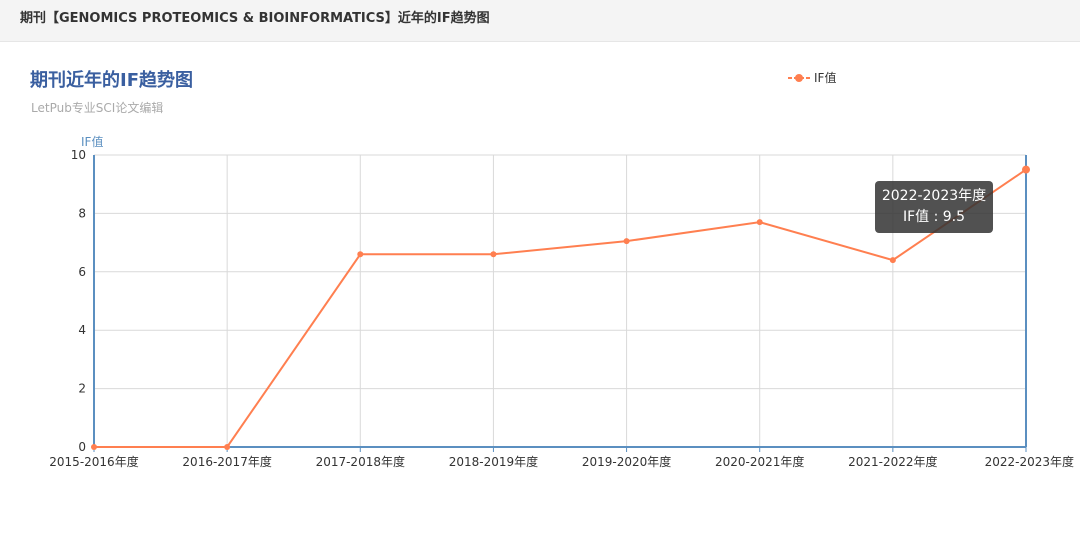 This screenshot has width=1080, height=542. I want to click on tooltip-value: IF值 : 9.5, so click(934, 217).